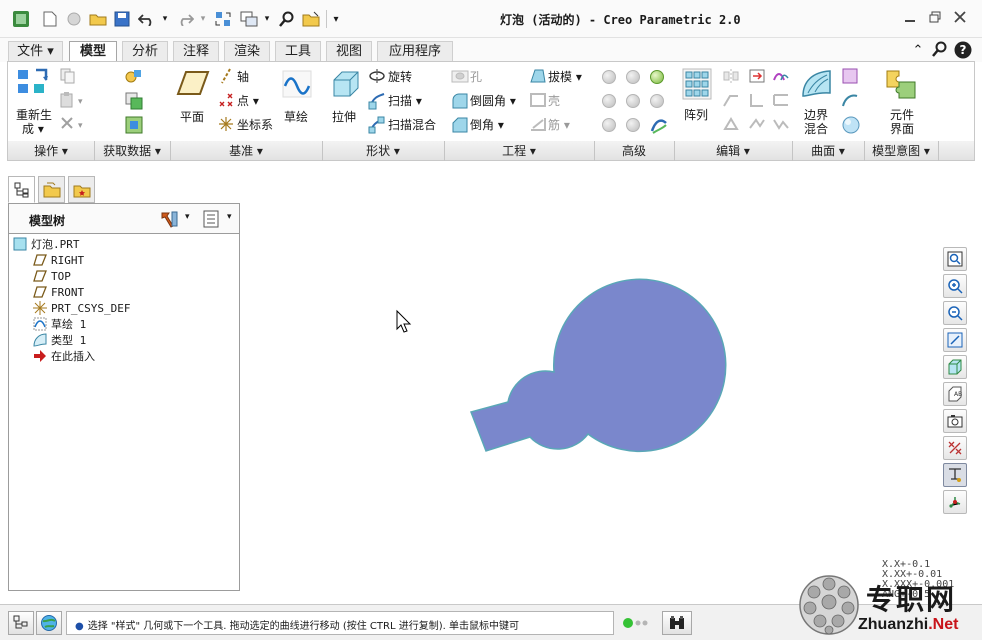 This screenshot has height=640, width=982. What do you see at coordinates (49, 623) in the screenshot?
I see `toggle-browser-icon` at bounding box center [49, 623].